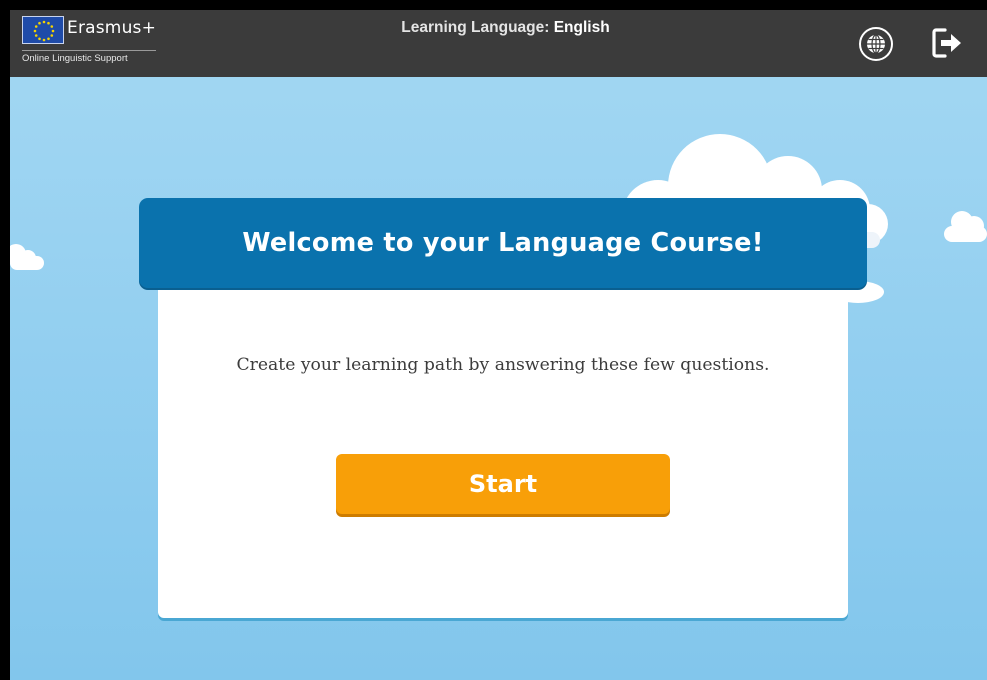  What do you see at coordinates (965, 226) in the screenshot?
I see `cloud-decoration-right` at bounding box center [965, 226].